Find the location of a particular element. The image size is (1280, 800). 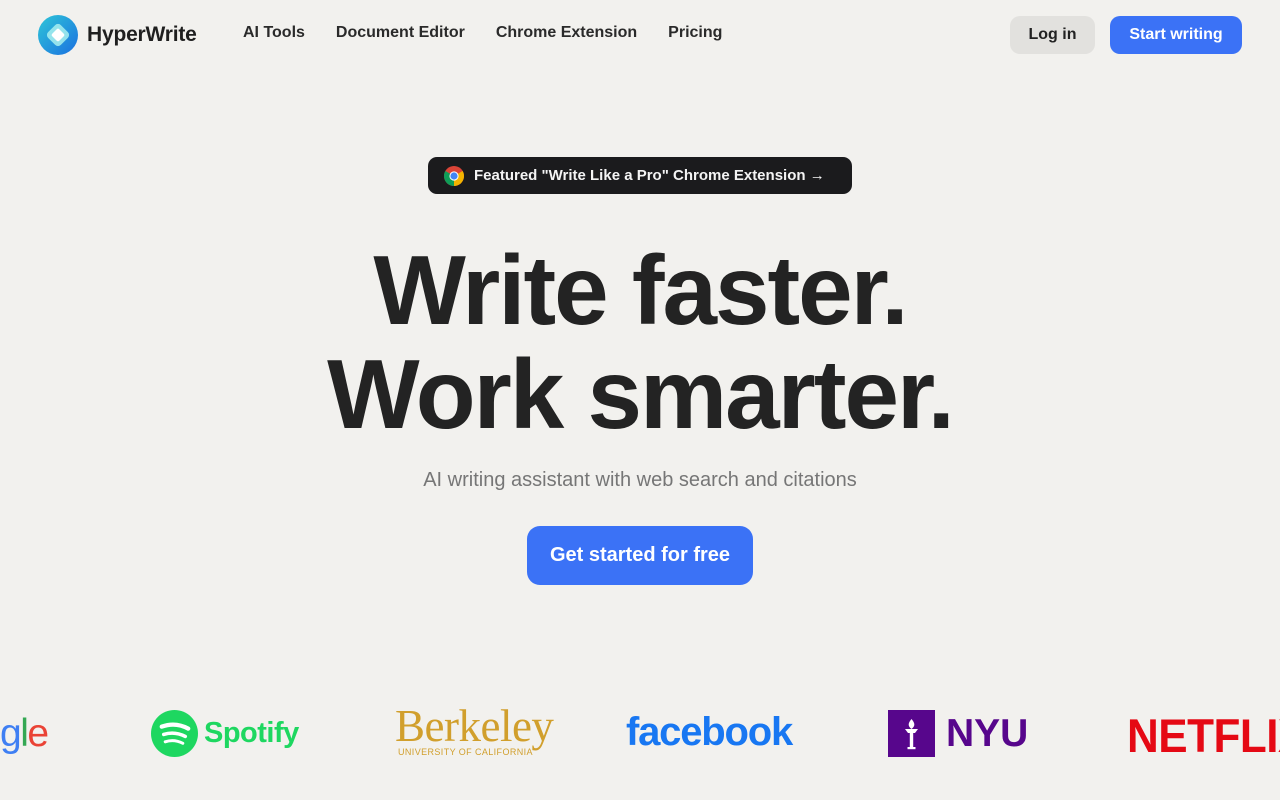

get-started-button: Get started for free is located at coordinates (640, 555).